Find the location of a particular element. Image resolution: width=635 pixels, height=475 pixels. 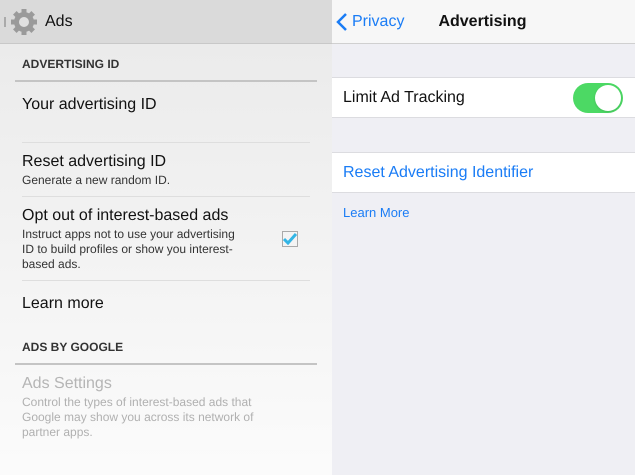

toggle-switch is located at coordinates (598, 97).